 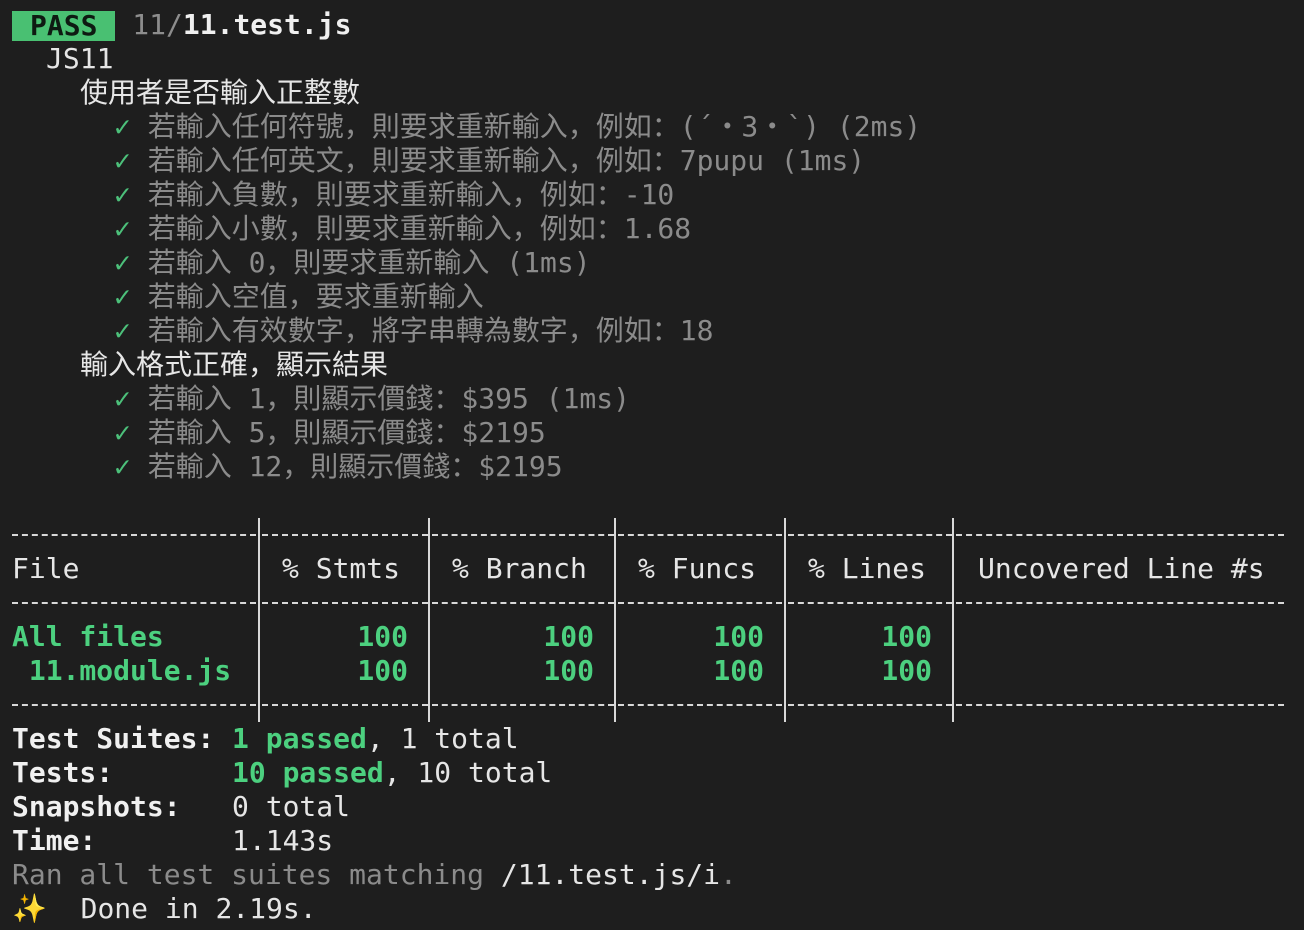 What do you see at coordinates (157, 24) in the screenshot?
I see `test-path-prefix: 11/` at bounding box center [157, 24].